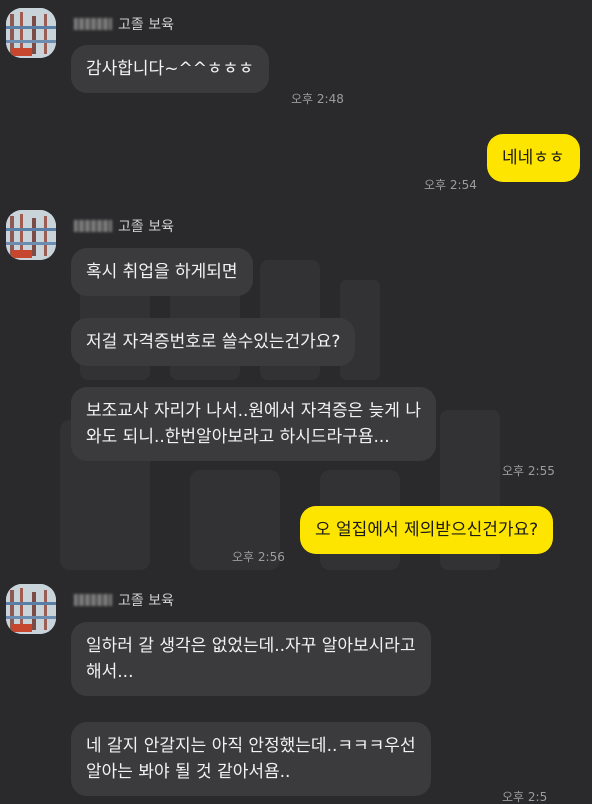 This screenshot has width=592, height=804. I want to click on message-timestamp: 오후 2:56, so click(258, 557).